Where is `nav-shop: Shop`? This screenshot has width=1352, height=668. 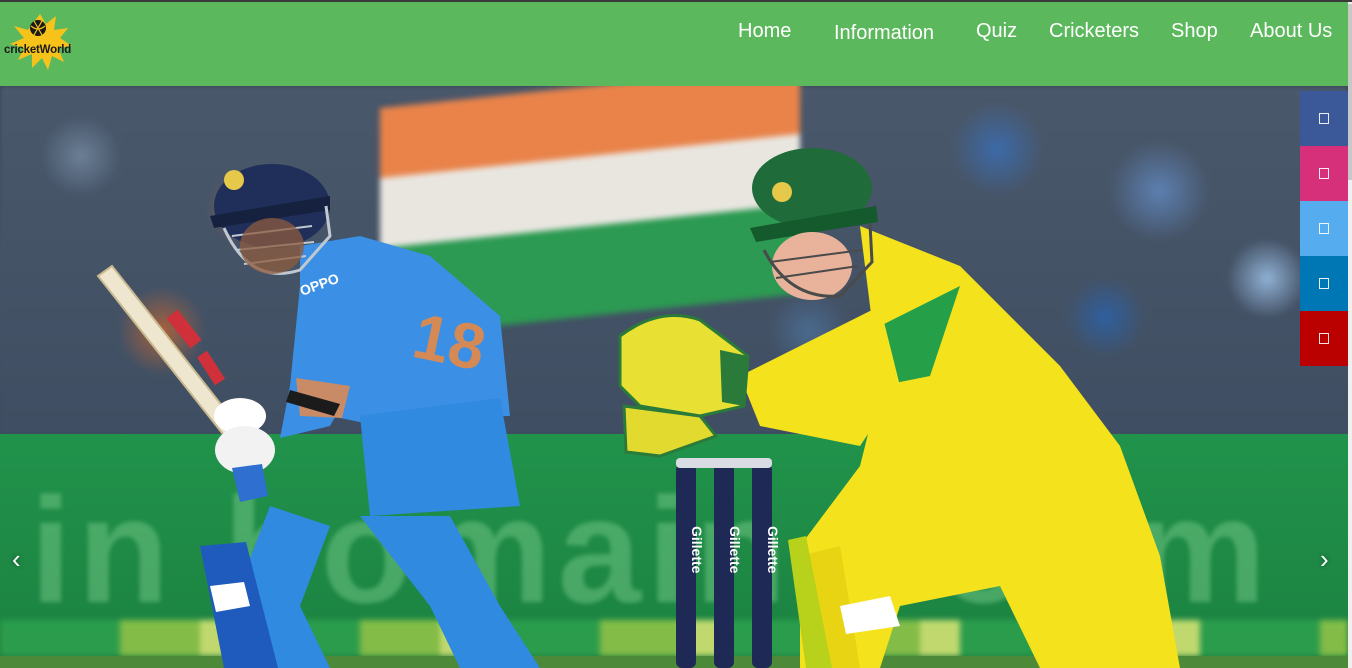 nav-shop: Shop is located at coordinates (1194, 31).